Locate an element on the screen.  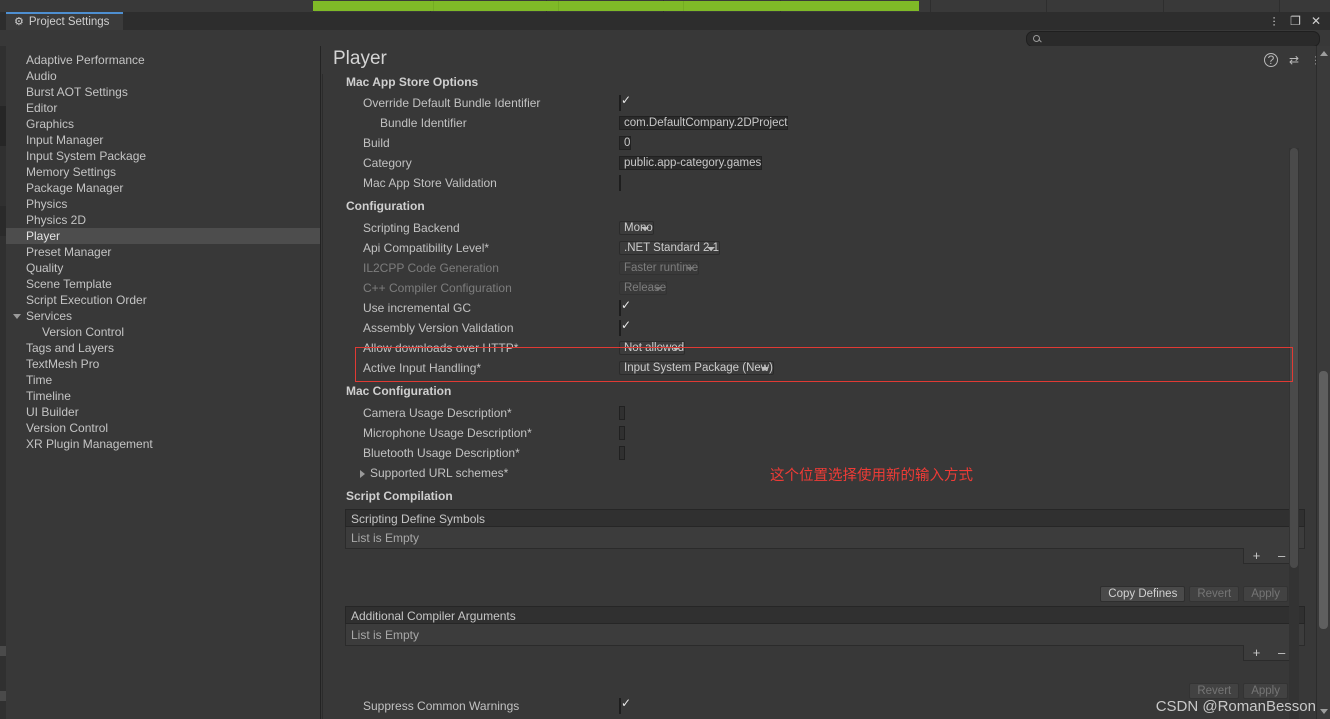
sidebar-item-graphics: Graphics is located at coordinates (163, 124).